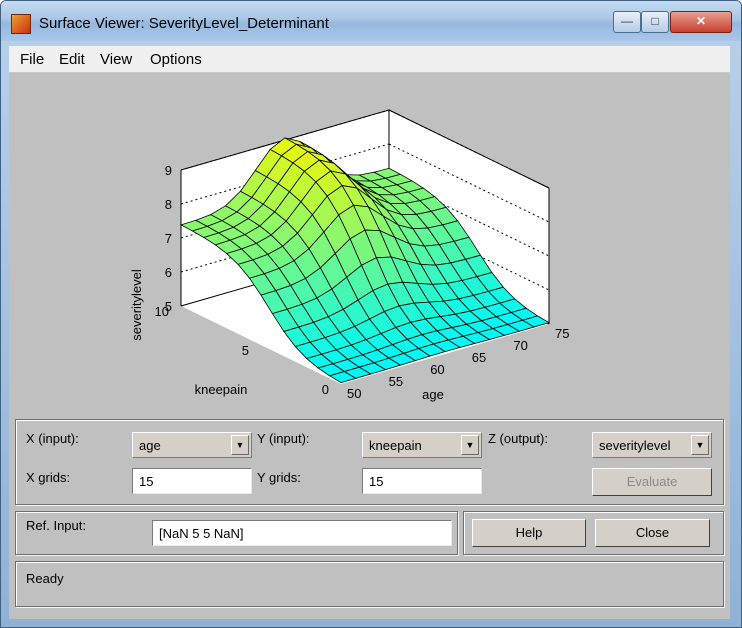 Image resolution: width=742 pixels, height=628 pixels. What do you see at coordinates (593, 533) in the screenshot?
I see `action-button-panel: Help Close` at bounding box center [593, 533].